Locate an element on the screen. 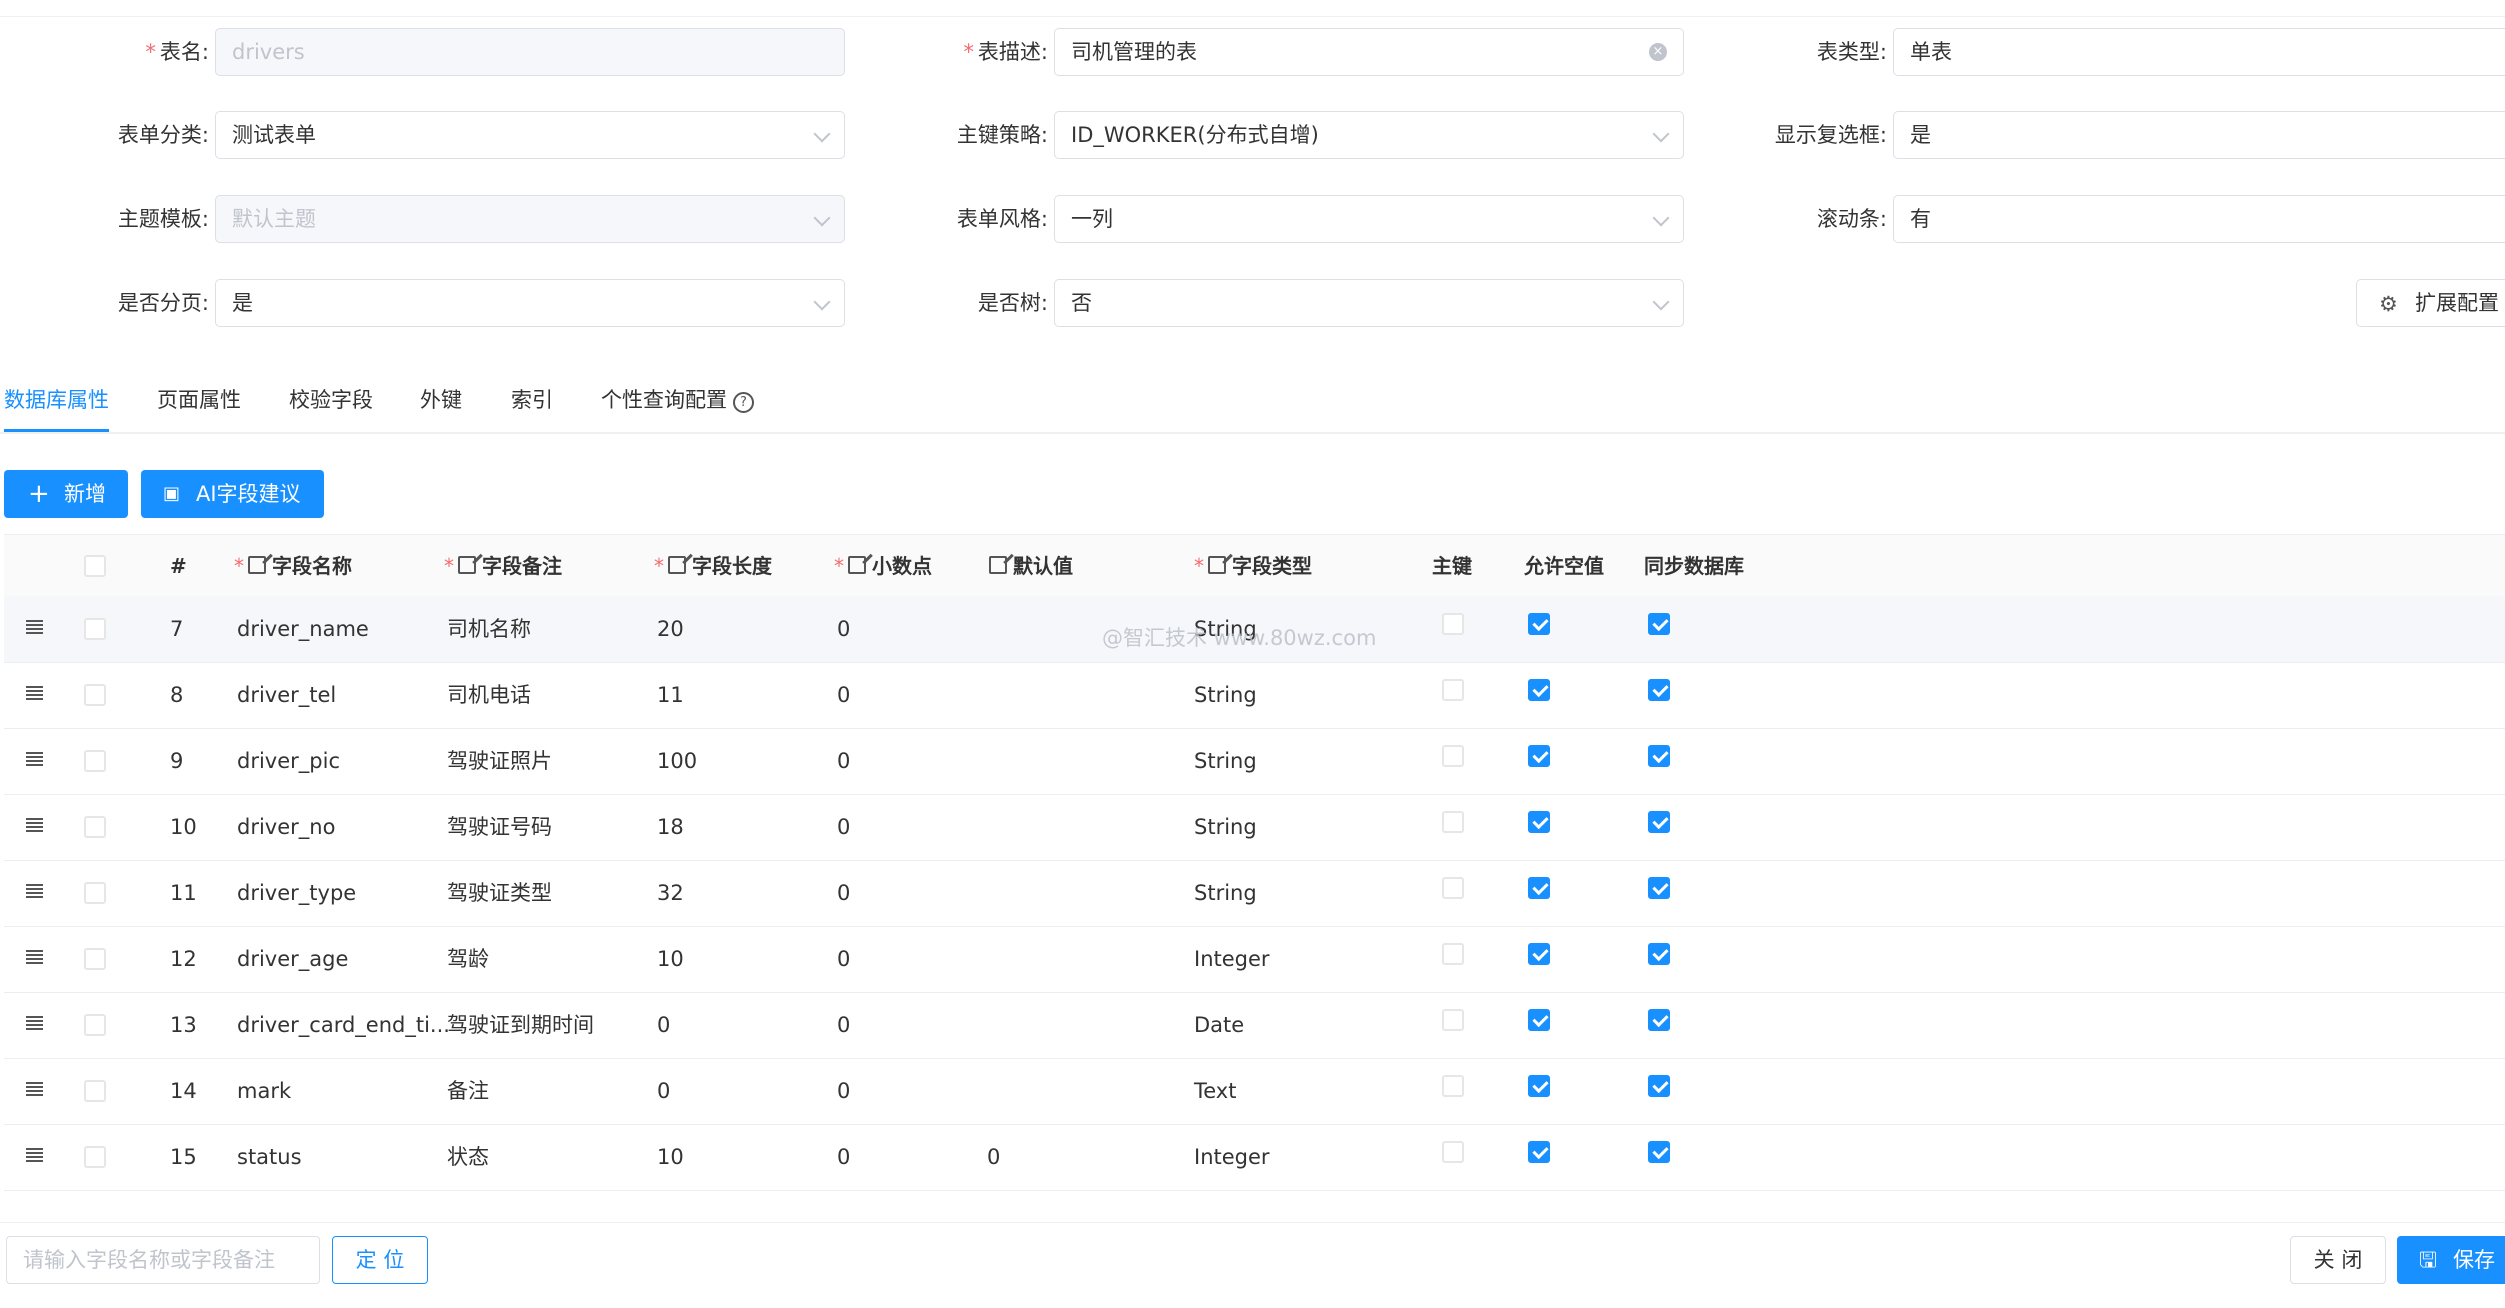  cell-index: 8 is located at coordinates (176, 695).